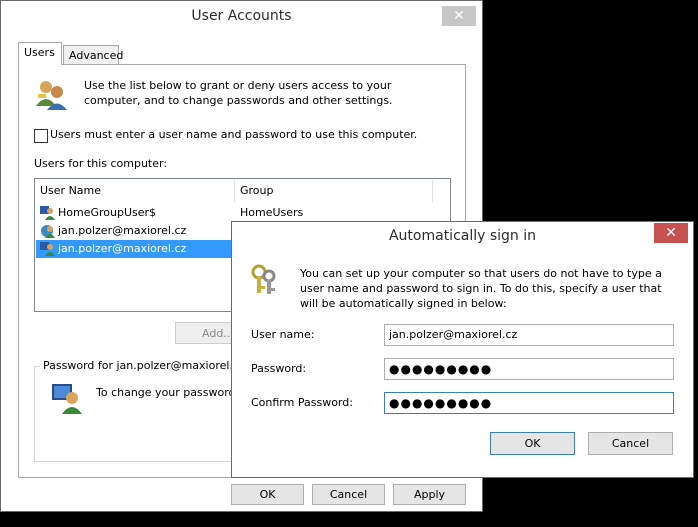 This screenshot has width=698, height=527. Describe the element at coordinates (348, 494) in the screenshot. I see `cancel-button: Cancel` at that location.